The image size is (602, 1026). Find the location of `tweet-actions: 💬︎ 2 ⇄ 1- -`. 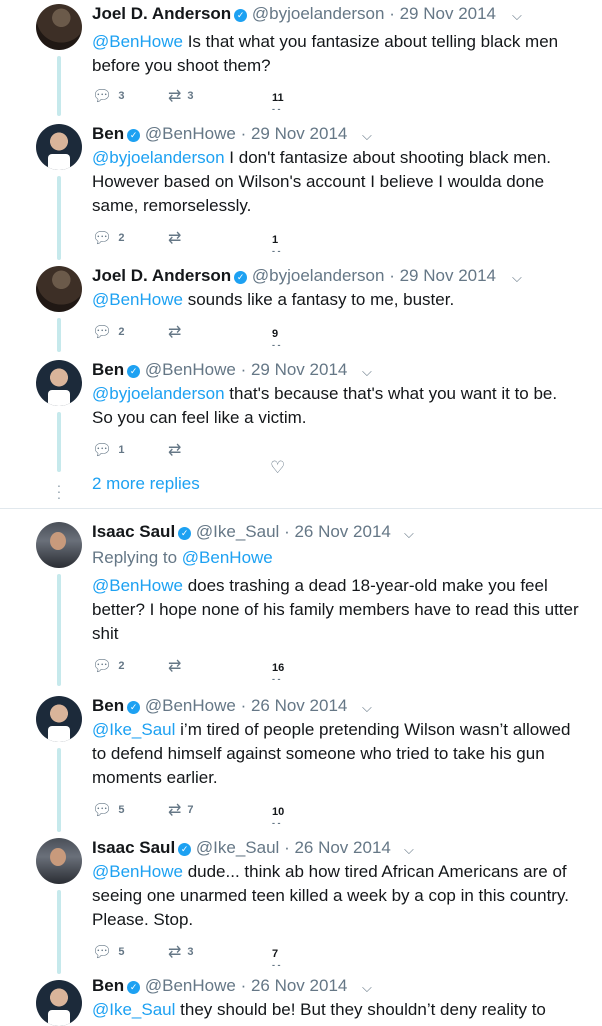

tweet-actions: 💬︎ 2 ⇄ 1- - is located at coordinates (212, 243).